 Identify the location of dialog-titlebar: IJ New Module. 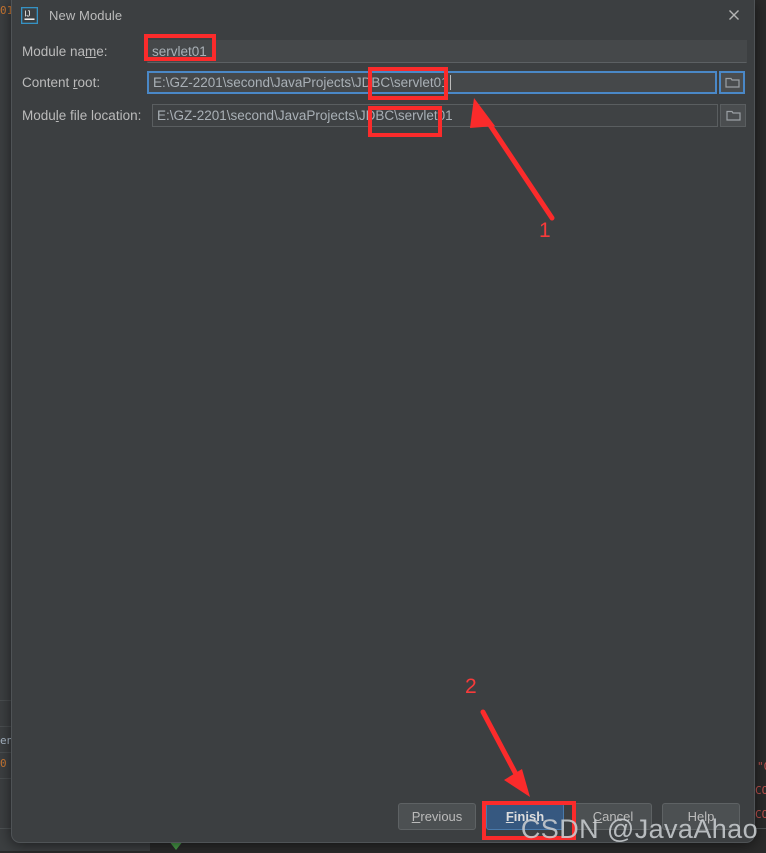
(383, 15).